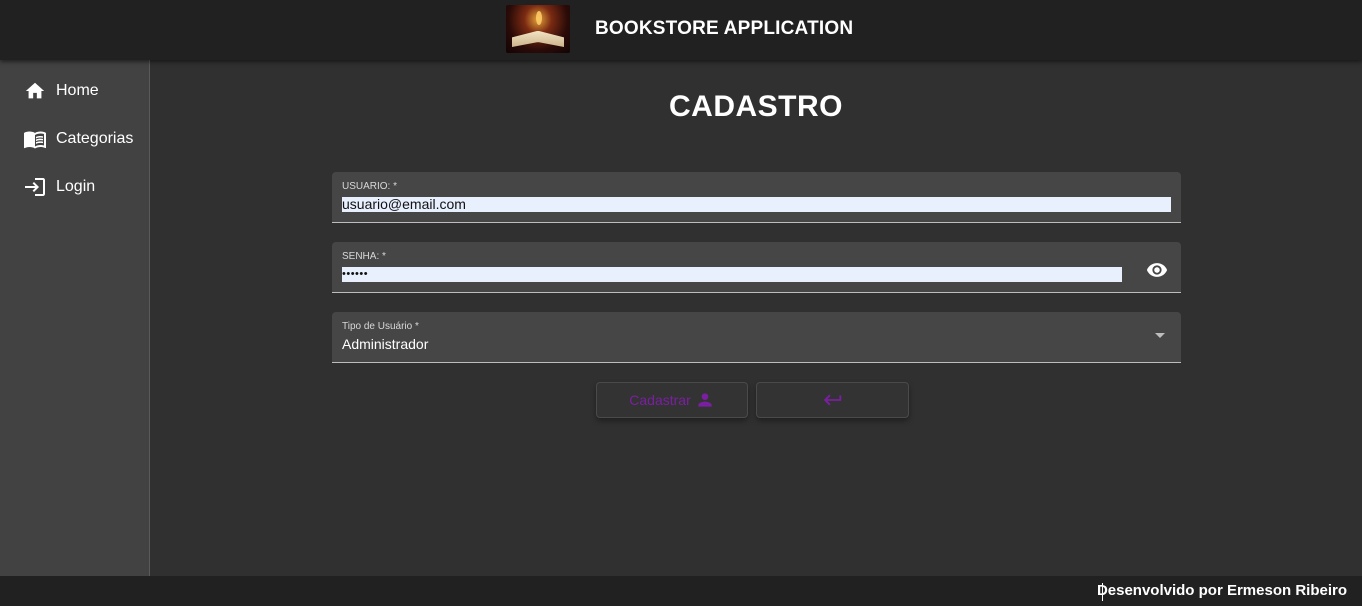  Describe the element at coordinates (538, 29) in the screenshot. I see `open-book-logo` at that location.